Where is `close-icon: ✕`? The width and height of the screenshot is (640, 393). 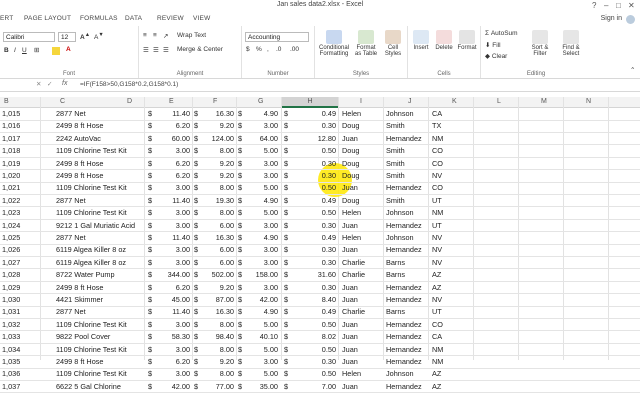
close-icon: ✕ is located at coordinates (631, 5).